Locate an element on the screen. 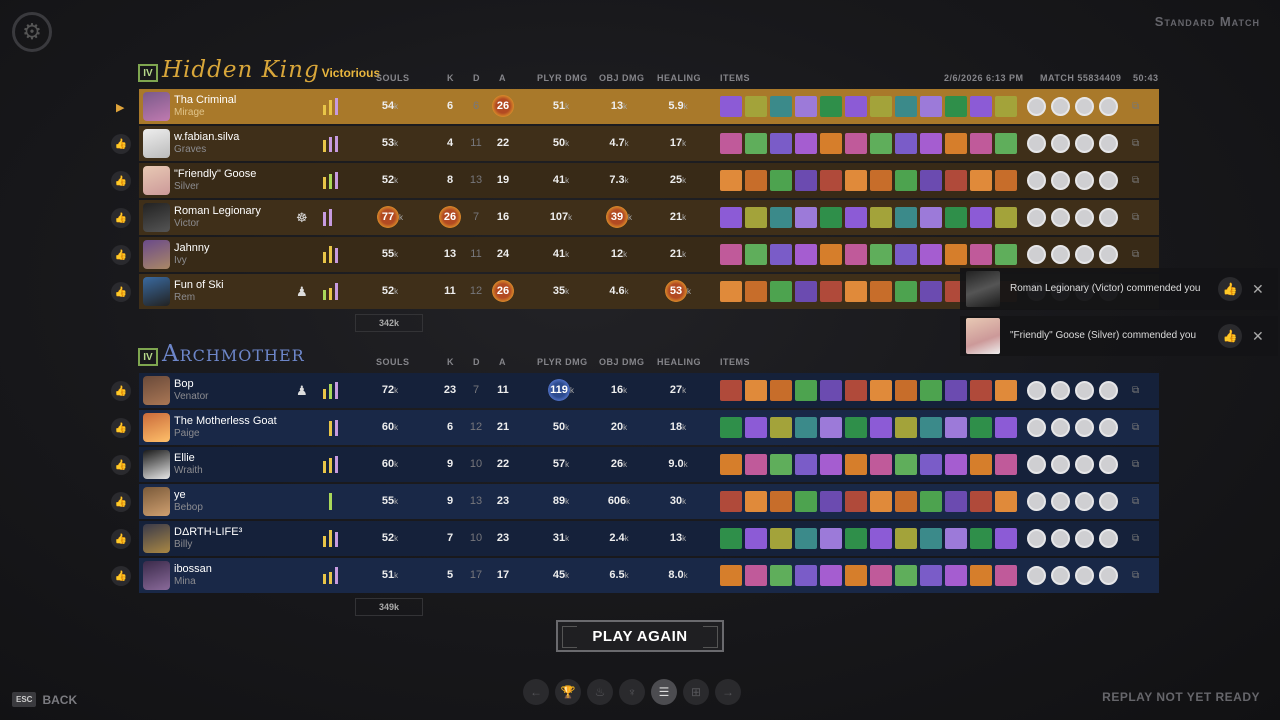 This screenshot has width=1280, height=720. souls-icon: ♨ is located at coordinates (600, 692).